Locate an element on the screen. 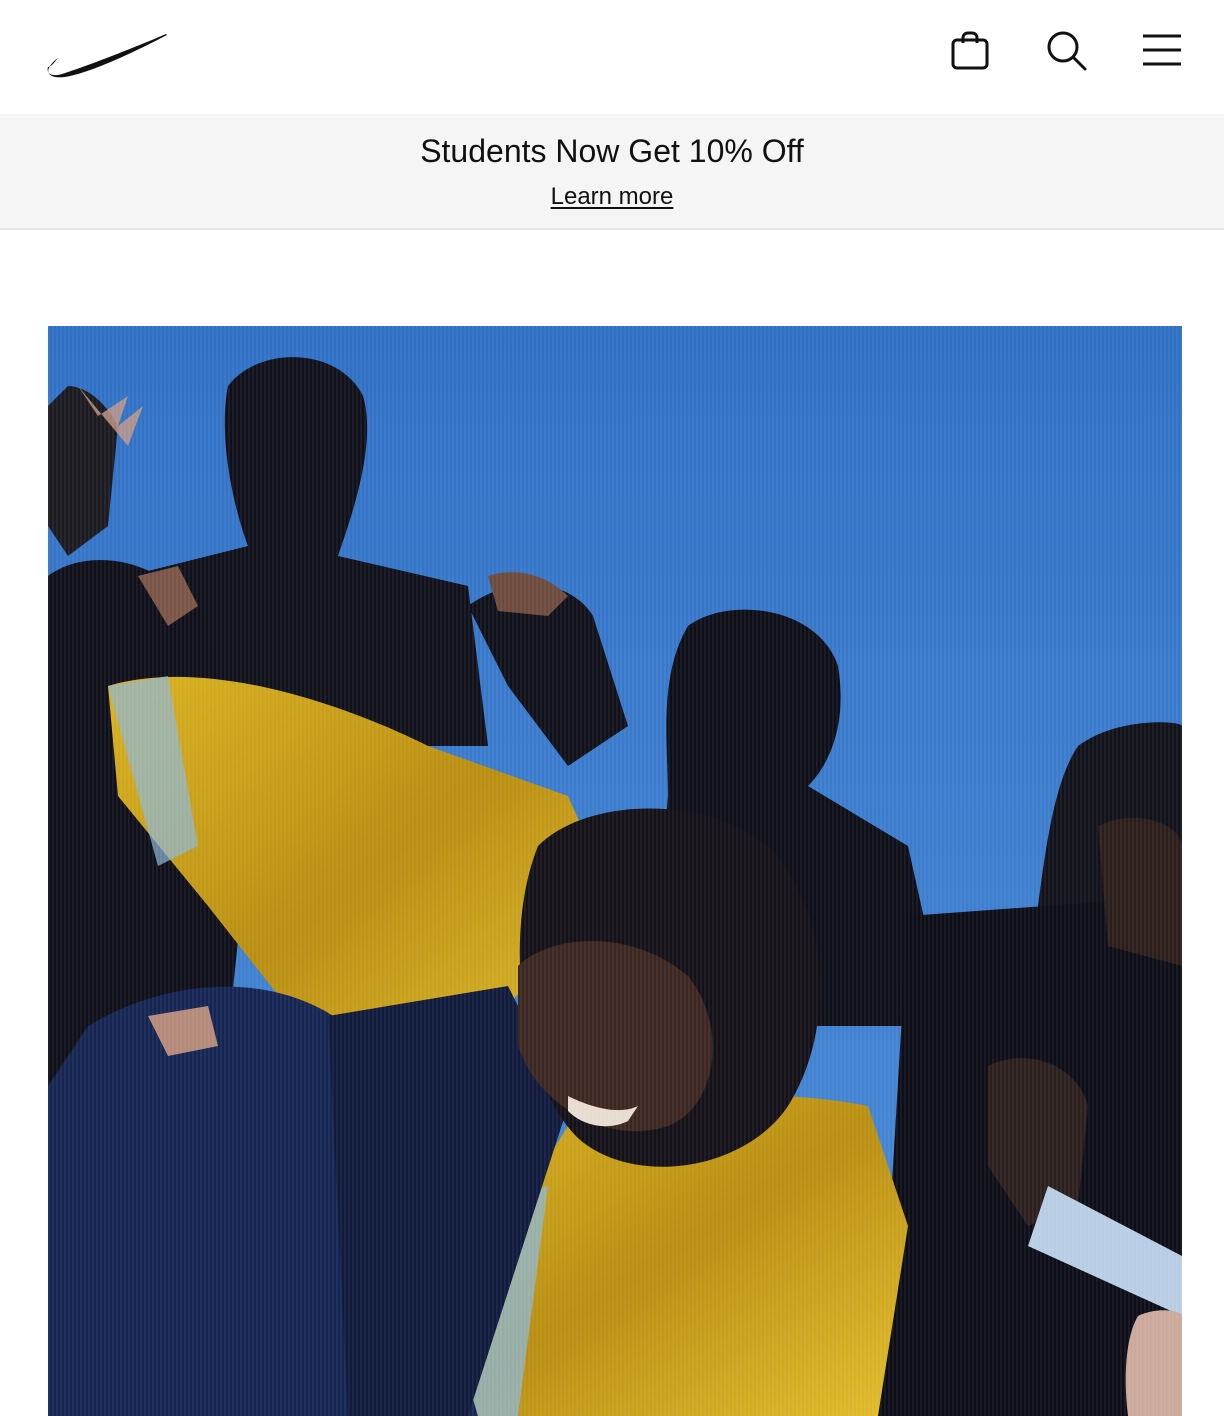 This screenshot has width=1224, height=1416. promo-link-wrap: Learn more is located at coordinates (612, 197).